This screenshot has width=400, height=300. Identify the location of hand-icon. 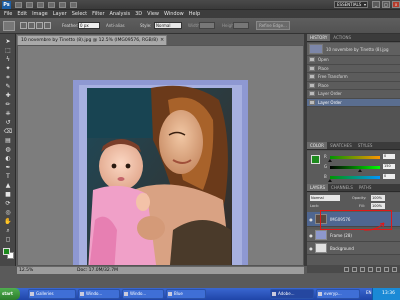
(51, 5).